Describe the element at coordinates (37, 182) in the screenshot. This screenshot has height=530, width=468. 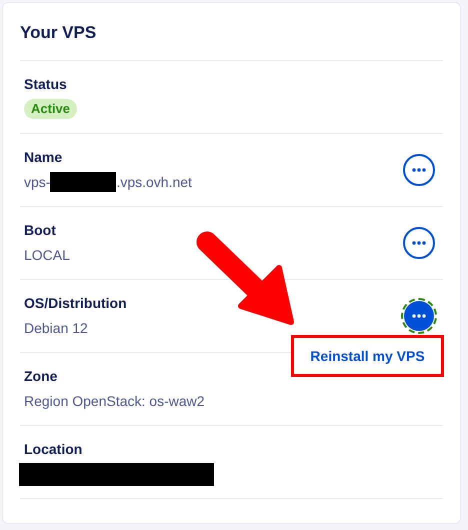
I see `field-value: vps-` at that location.